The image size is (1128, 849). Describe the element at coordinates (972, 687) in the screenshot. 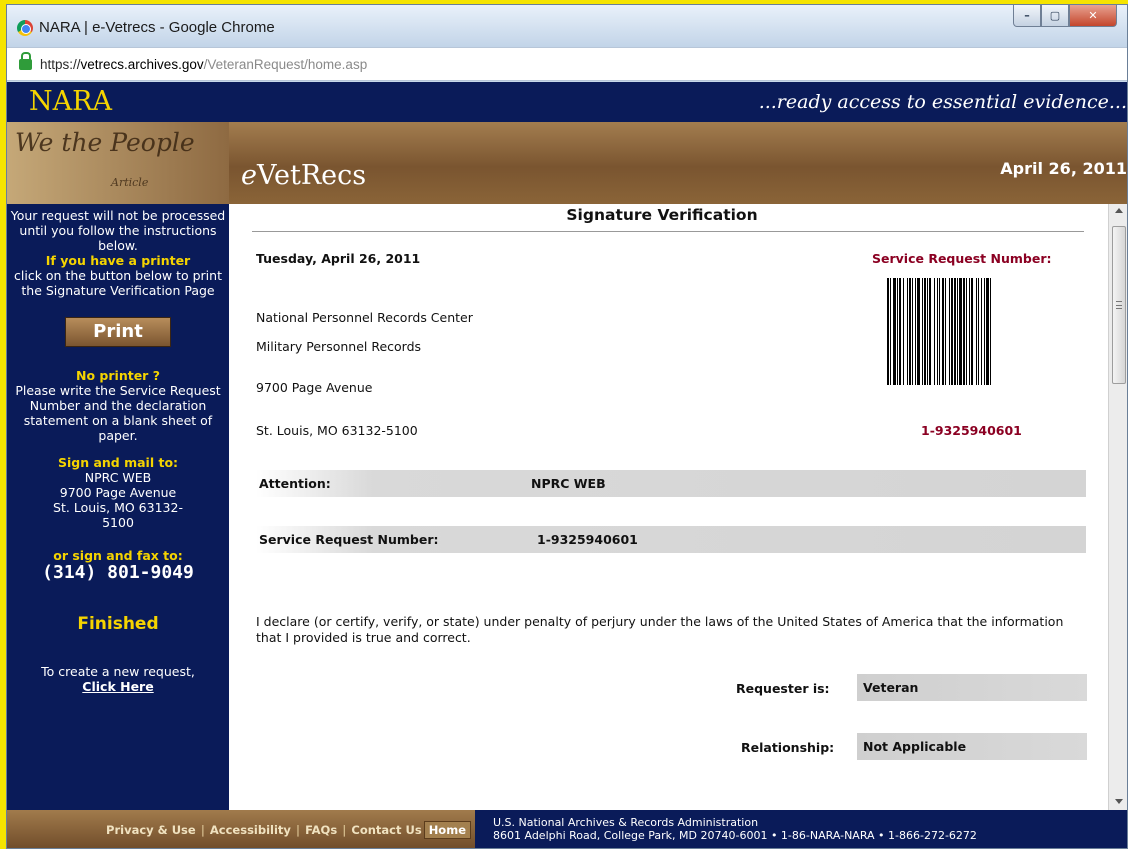

I see `requester-box: Veteran` at that location.